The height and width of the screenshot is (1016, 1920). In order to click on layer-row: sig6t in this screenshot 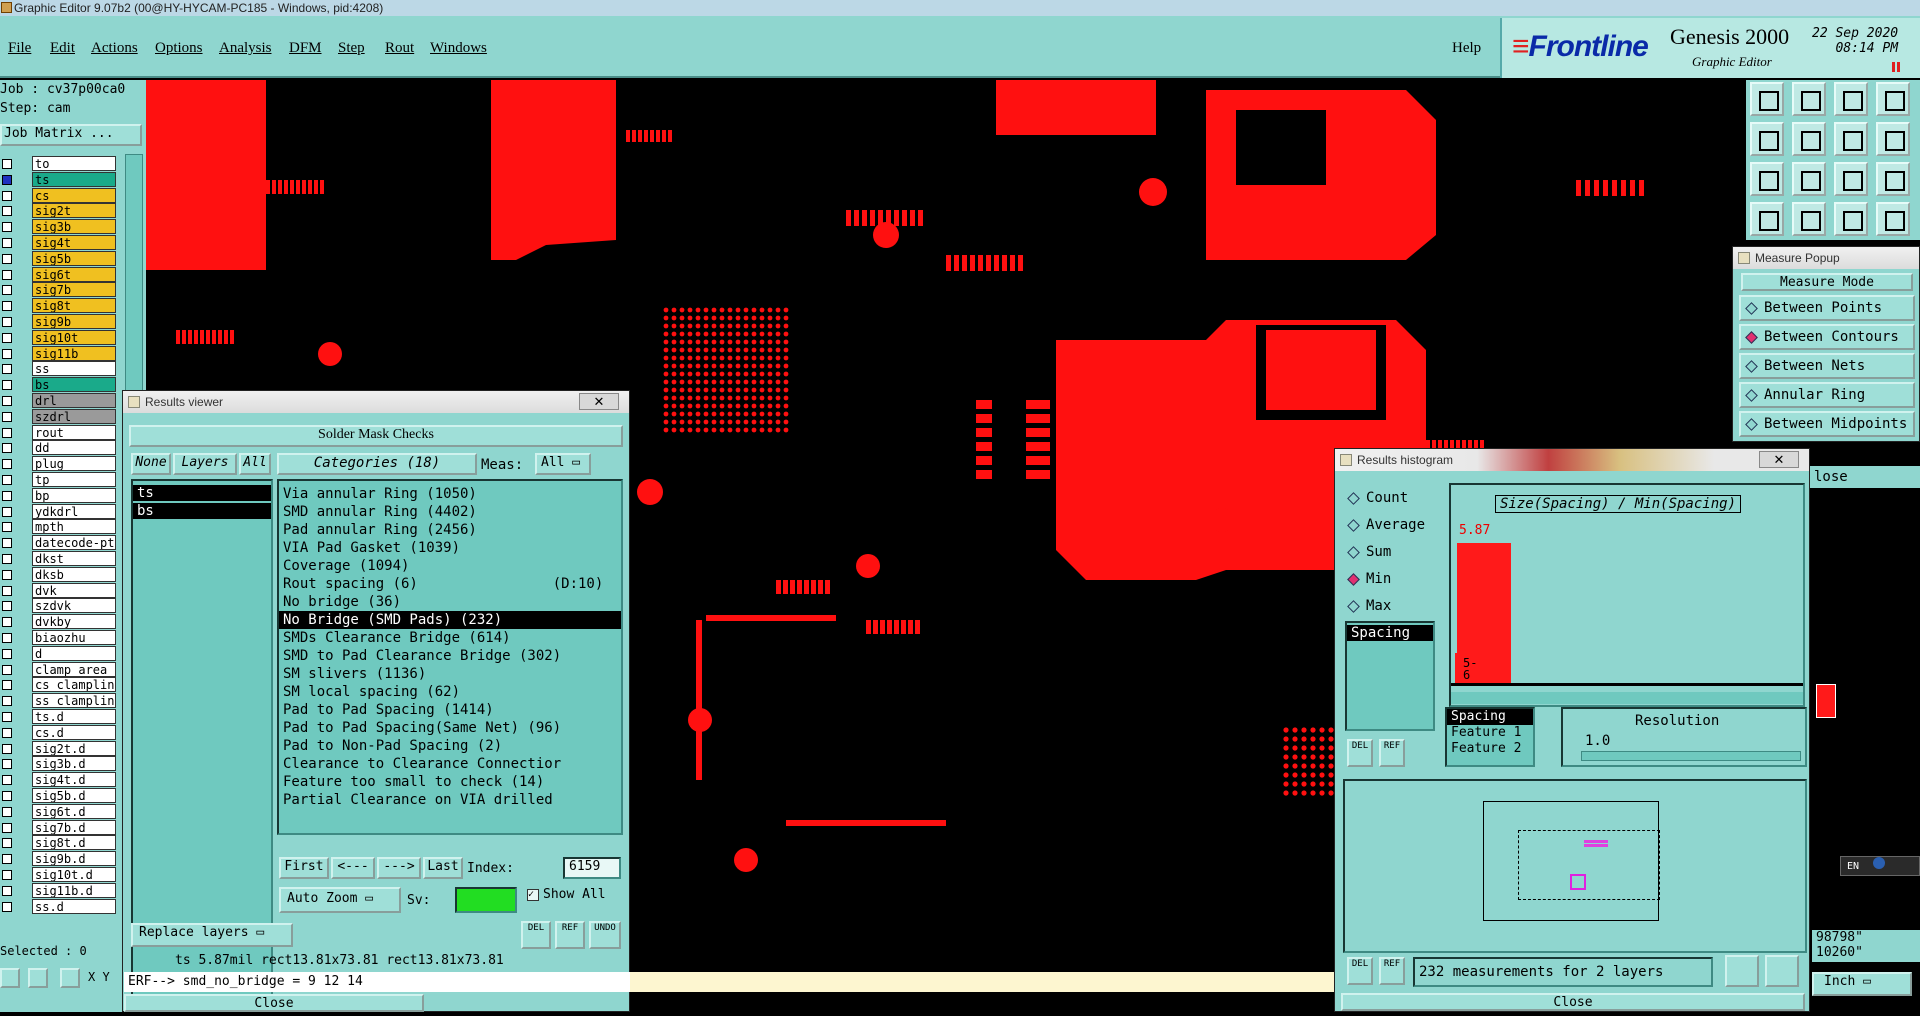, I will do `click(59, 274)`.